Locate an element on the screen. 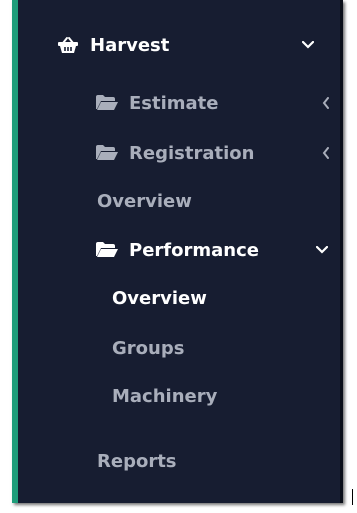  text-cursor-mark is located at coordinates (352, 497).